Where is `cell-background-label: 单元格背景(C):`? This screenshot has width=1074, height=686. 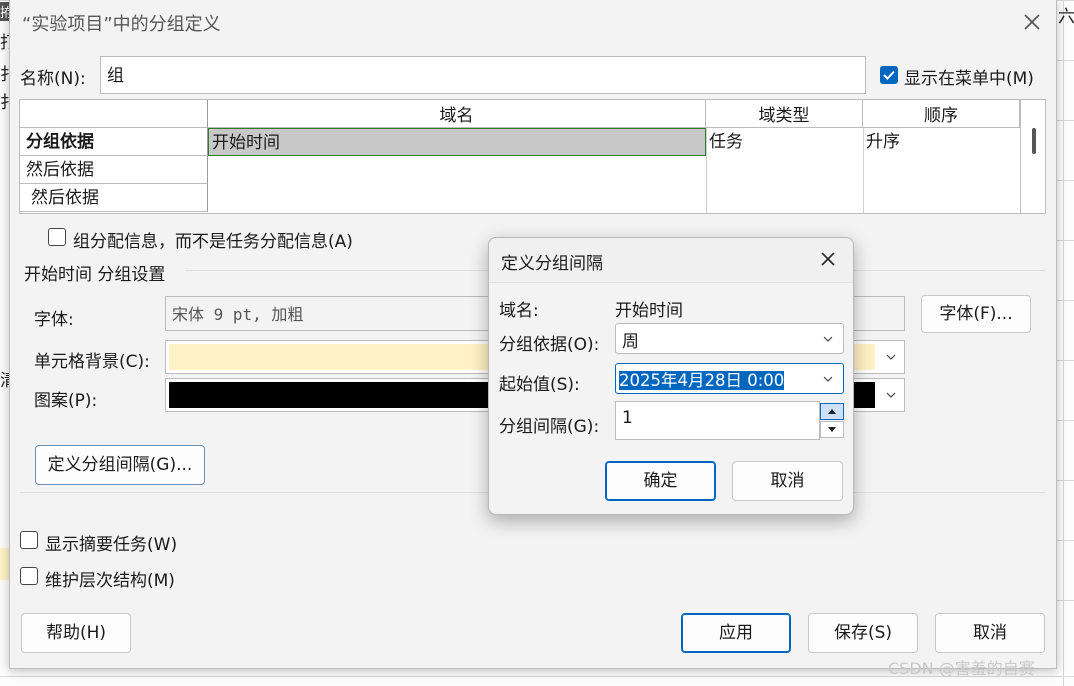 cell-background-label: 单元格背景(C): is located at coordinates (92, 362).